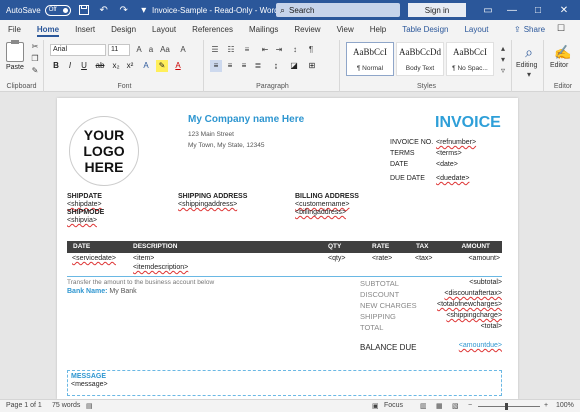  What do you see at coordinates (375, 406) in the screenshot?
I see `focus-icon: ▣` at bounding box center [375, 406].